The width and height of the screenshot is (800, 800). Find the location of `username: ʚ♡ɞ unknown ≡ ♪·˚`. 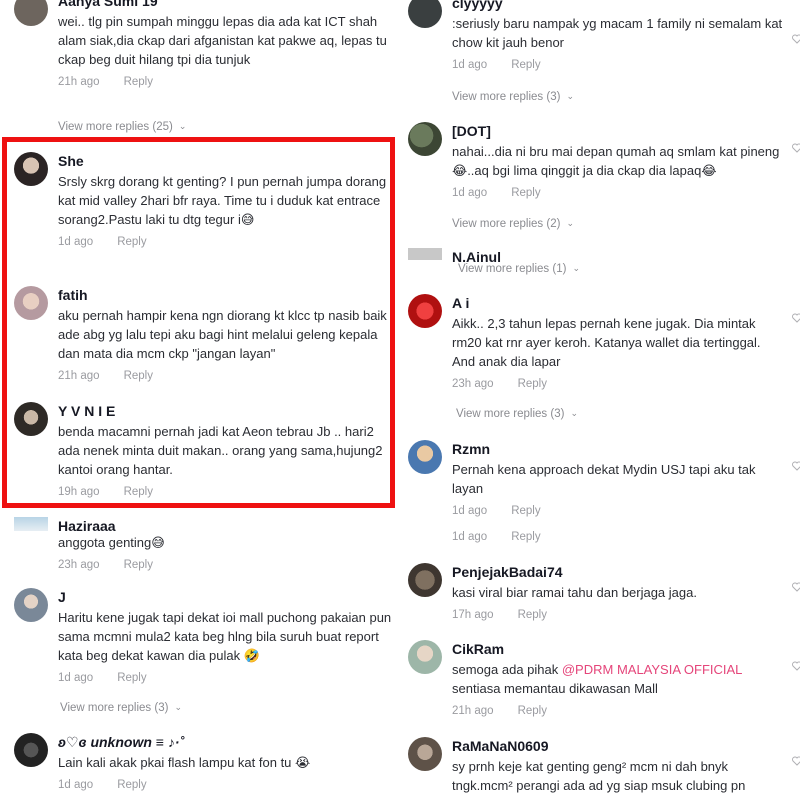

username: ʚ♡ɞ unknown ≡ ♪·˚ is located at coordinates (225, 742).